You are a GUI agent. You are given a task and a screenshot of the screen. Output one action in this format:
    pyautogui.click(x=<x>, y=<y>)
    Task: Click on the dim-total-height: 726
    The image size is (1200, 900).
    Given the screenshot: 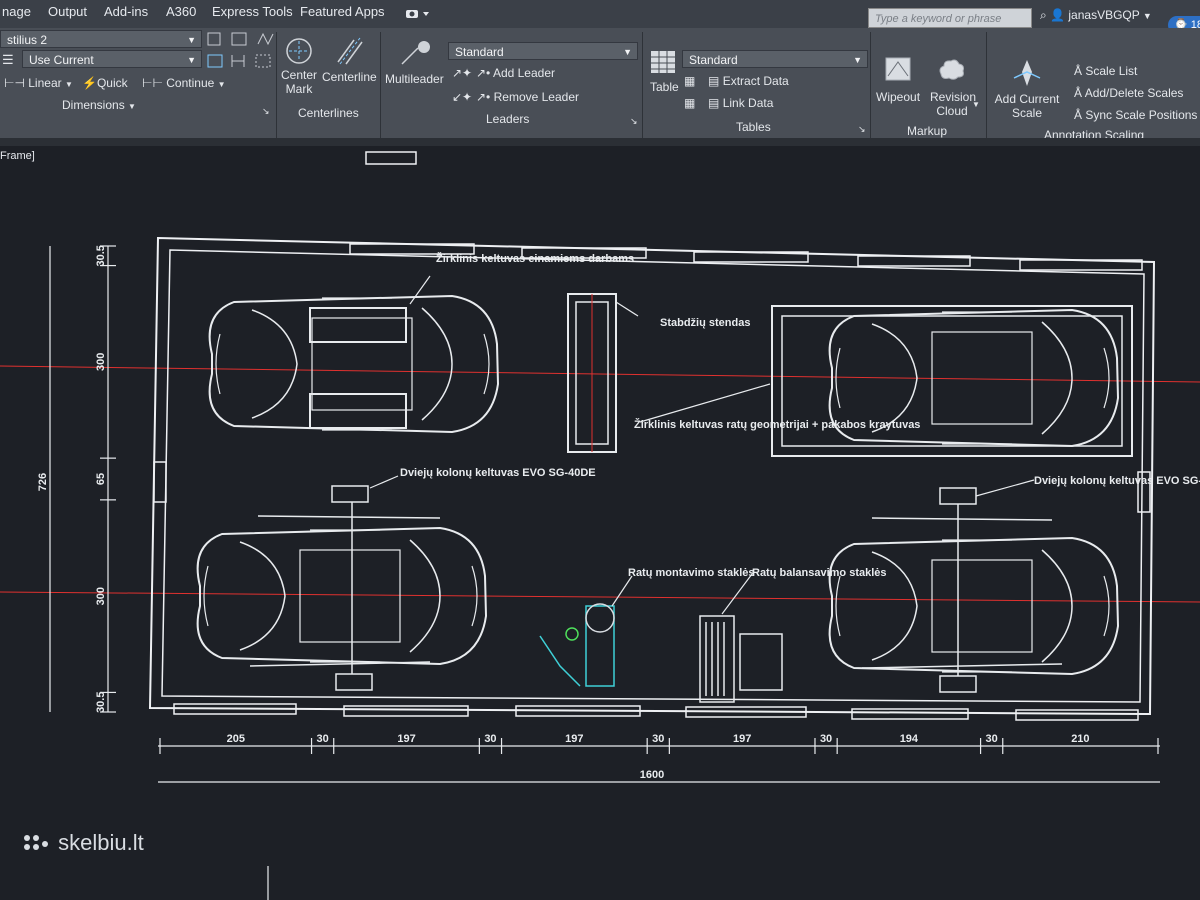 What is the action you would take?
    pyautogui.click(x=43, y=482)
    